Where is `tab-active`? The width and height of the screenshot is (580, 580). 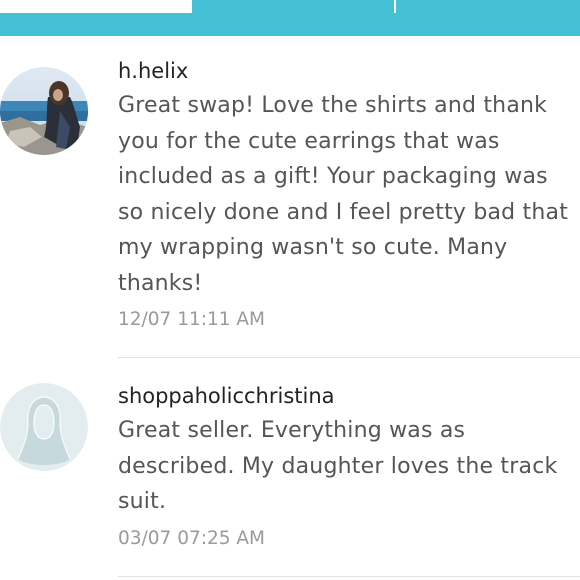
tab-active is located at coordinates (96, 6).